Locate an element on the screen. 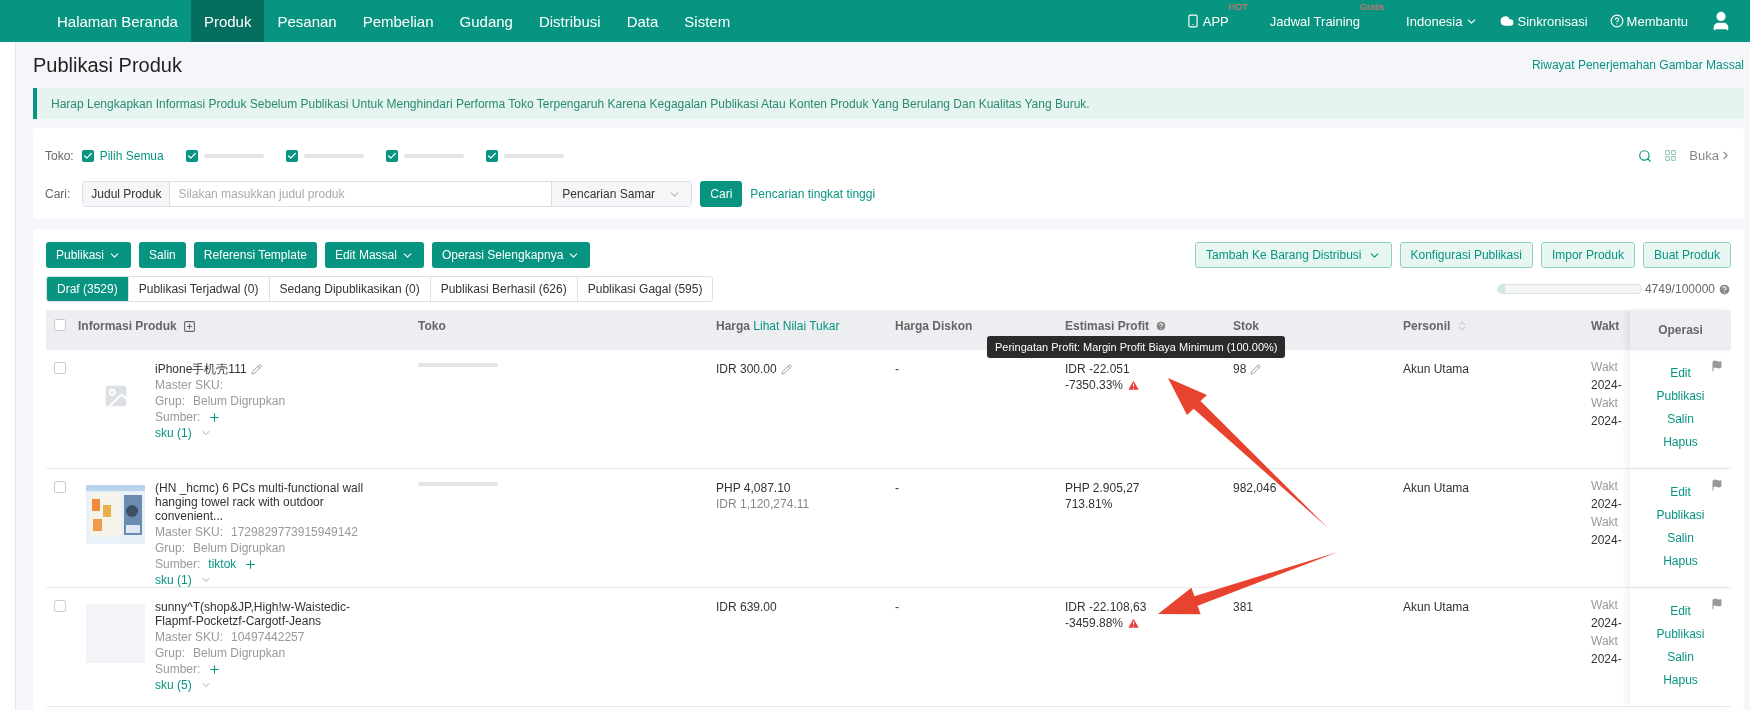  checkbox-label: Pilih Semua is located at coordinates (131, 155).